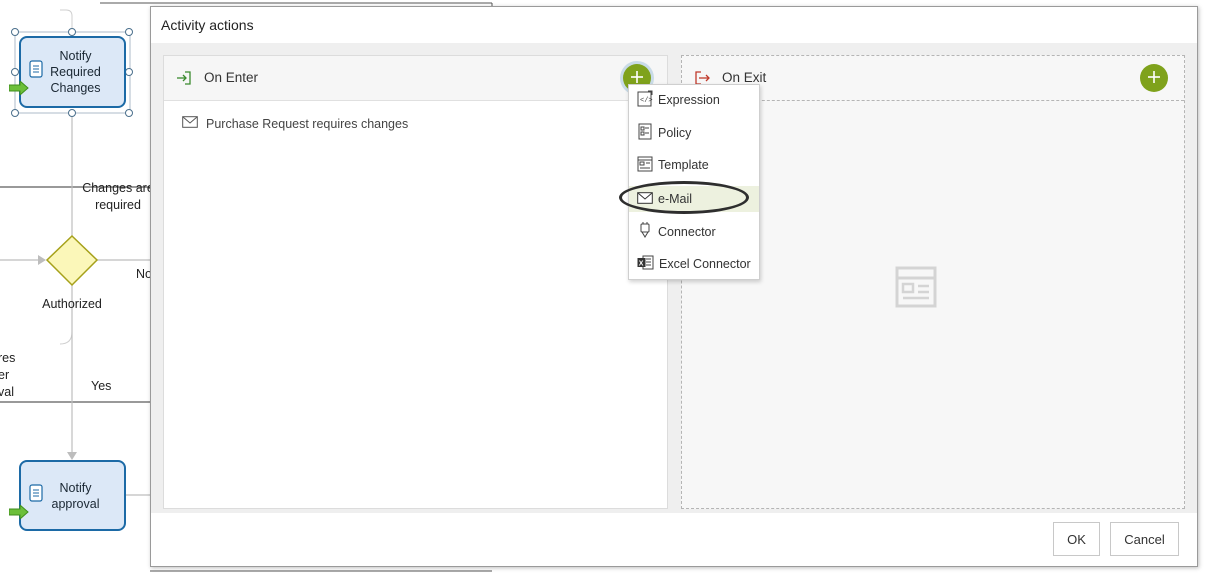  What do you see at coordinates (72, 260) in the screenshot?
I see `gateway-diamond` at bounding box center [72, 260].